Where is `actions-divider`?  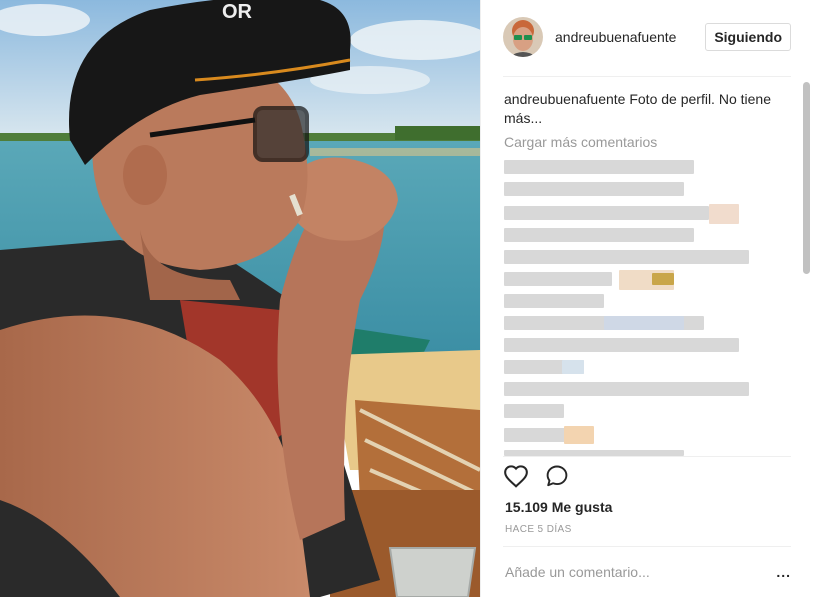 actions-divider is located at coordinates (647, 456).